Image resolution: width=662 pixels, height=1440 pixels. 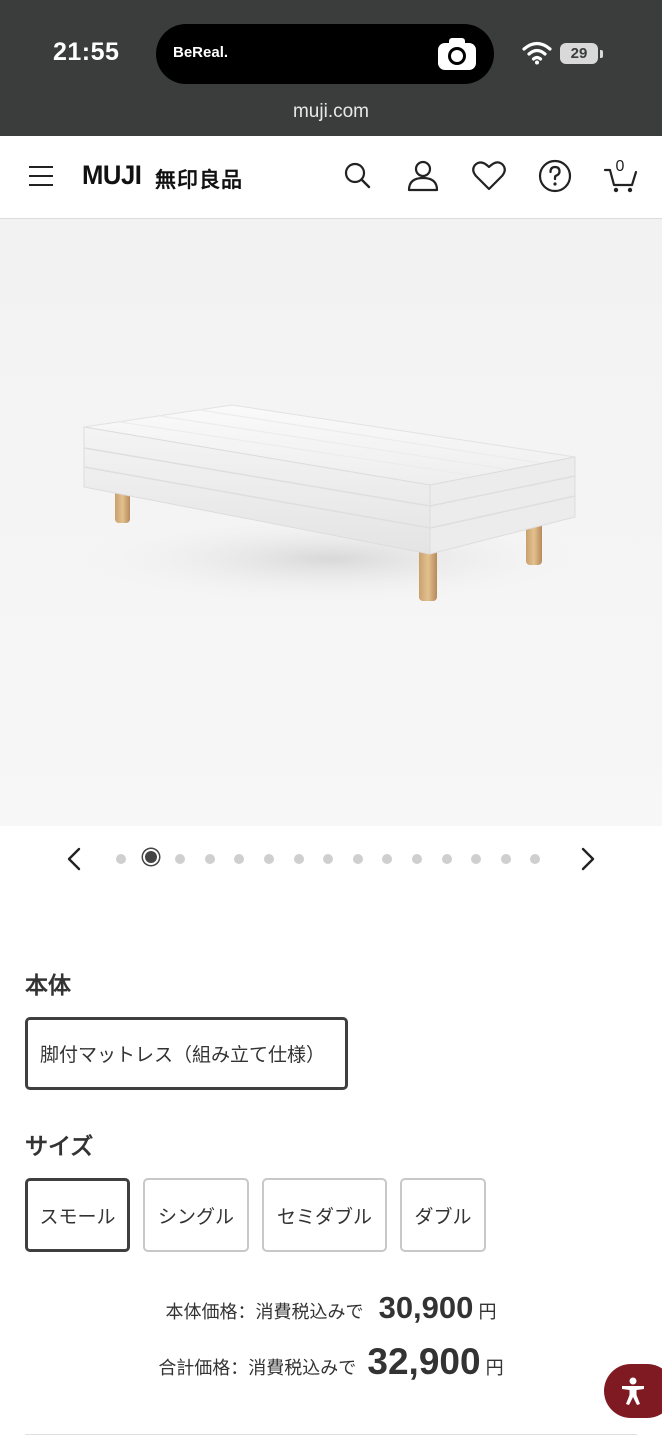 What do you see at coordinates (423, 176) in the screenshot?
I see `account-icon` at bounding box center [423, 176].